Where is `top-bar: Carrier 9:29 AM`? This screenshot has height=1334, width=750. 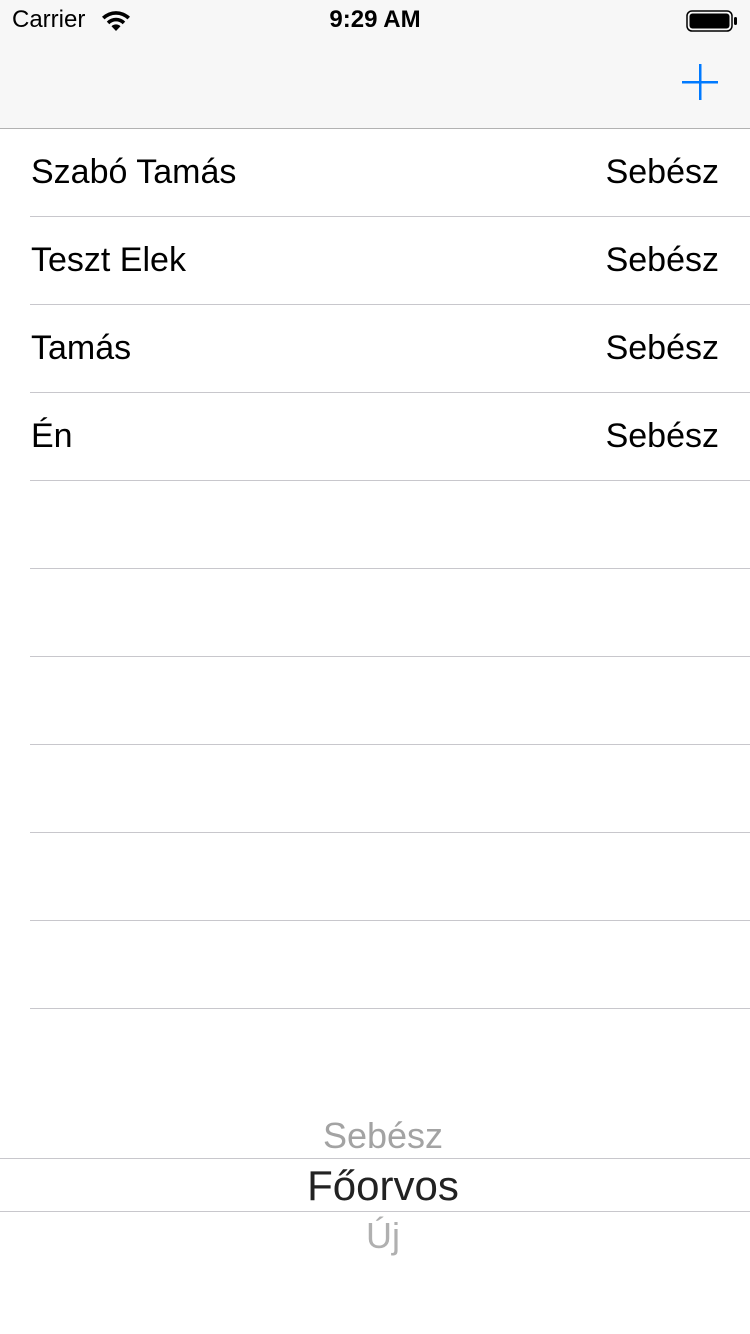 top-bar: Carrier 9:29 AM is located at coordinates (375, 64).